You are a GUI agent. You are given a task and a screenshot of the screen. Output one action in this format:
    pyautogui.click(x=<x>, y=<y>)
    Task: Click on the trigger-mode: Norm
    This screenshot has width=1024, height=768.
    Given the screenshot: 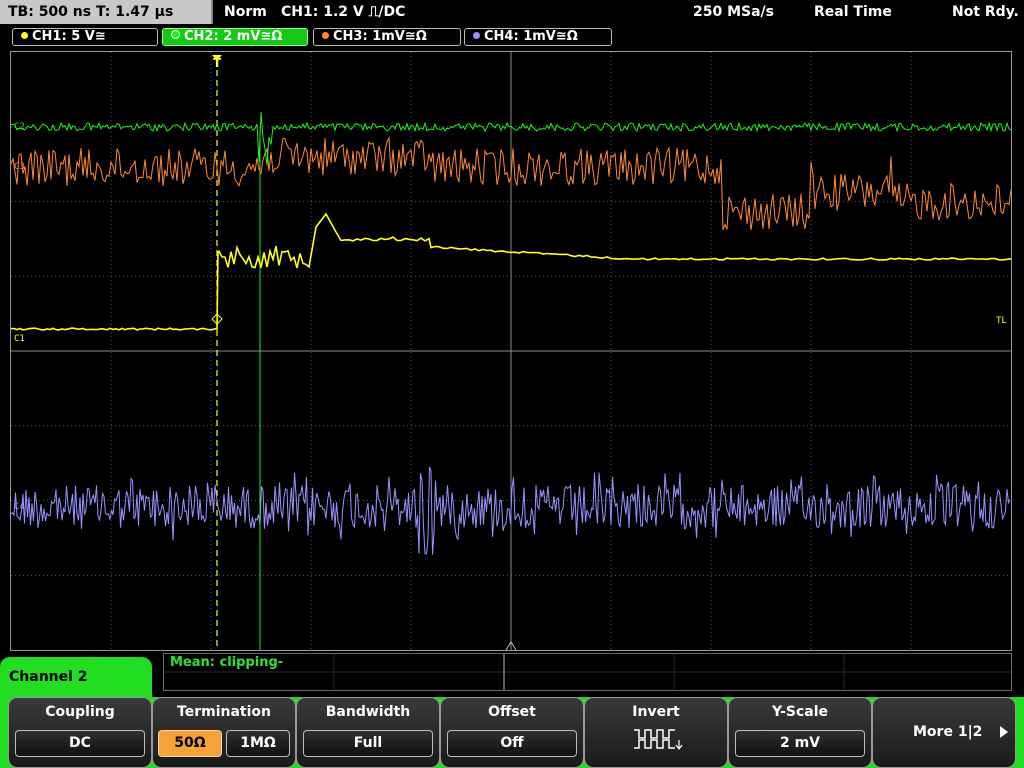 What is the action you would take?
    pyautogui.click(x=245, y=12)
    